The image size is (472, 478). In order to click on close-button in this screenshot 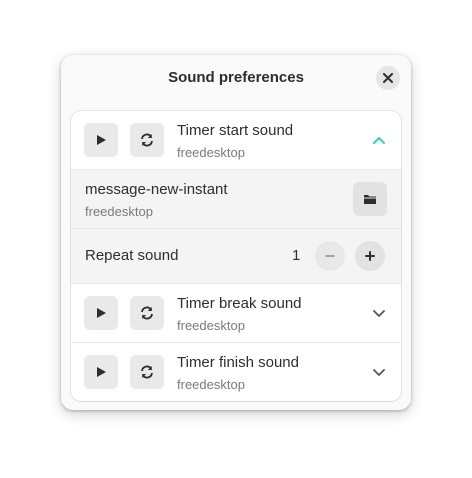, I will do `click(388, 78)`.